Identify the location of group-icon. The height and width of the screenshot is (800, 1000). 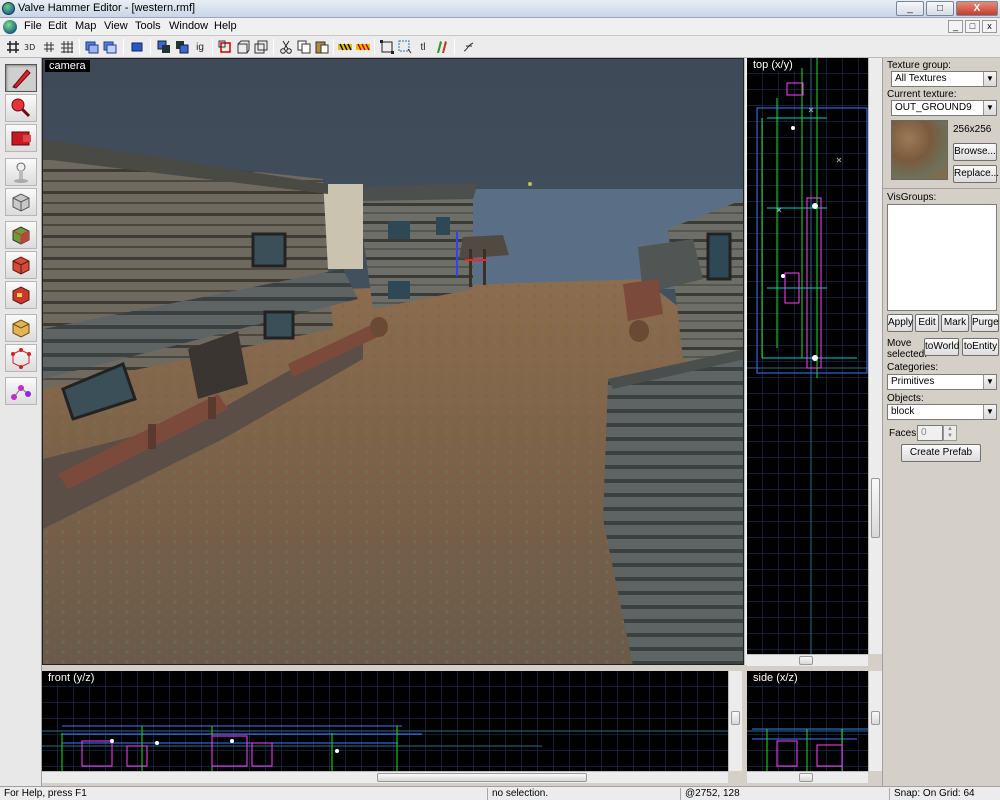
(261, 47).